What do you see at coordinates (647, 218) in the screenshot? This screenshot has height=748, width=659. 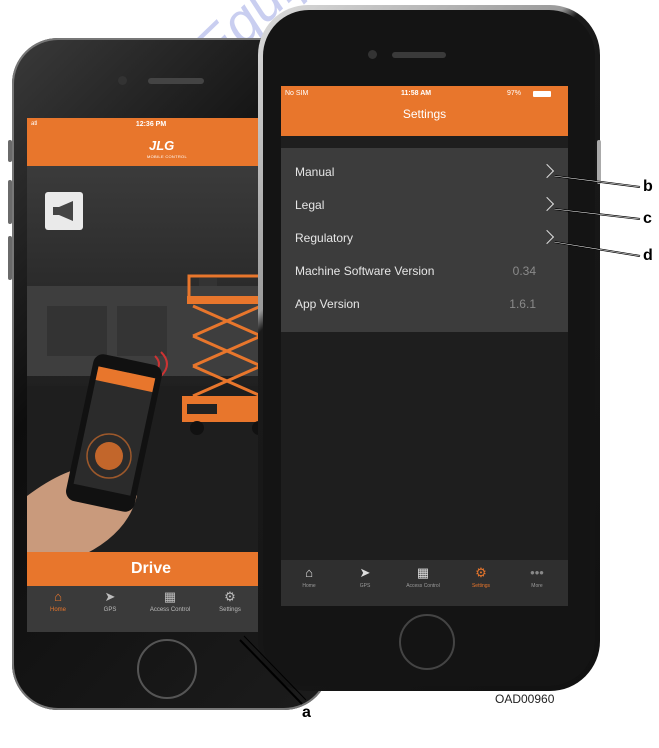 I see `callout-c: c` at bounding box center [647, 218].